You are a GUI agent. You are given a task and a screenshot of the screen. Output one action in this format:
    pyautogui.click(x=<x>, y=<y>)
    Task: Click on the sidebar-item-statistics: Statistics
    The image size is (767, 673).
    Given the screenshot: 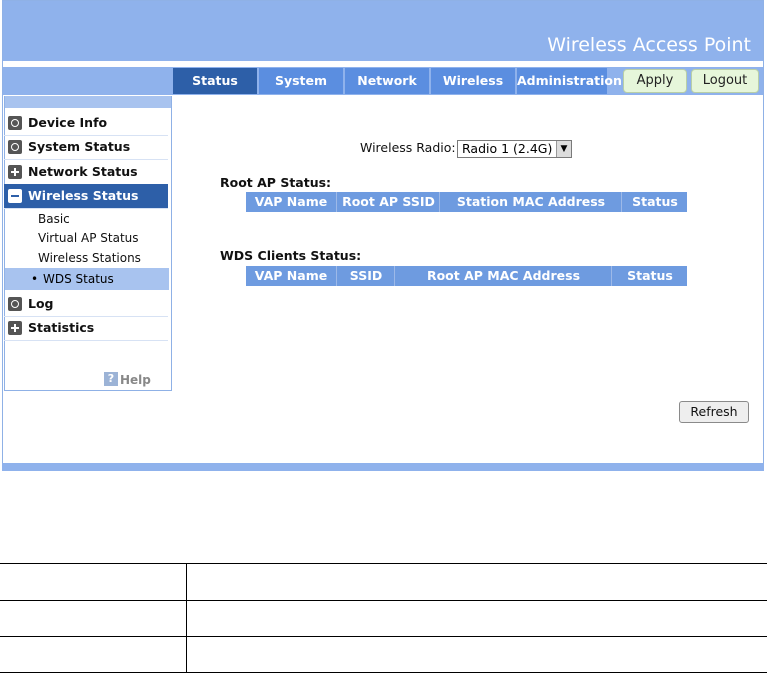 What is the action you would take?
    pyautogui.click(x=86, y=328)
    